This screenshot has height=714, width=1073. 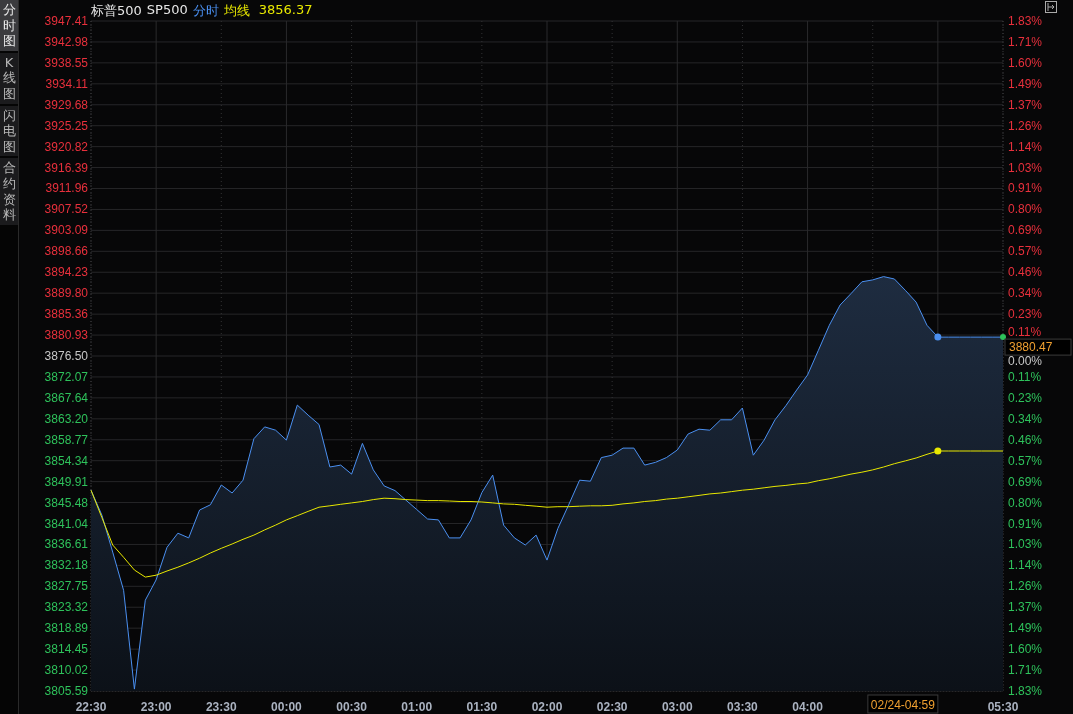 I want to click on price-label: 3818.89, so click(x=66, y=628).